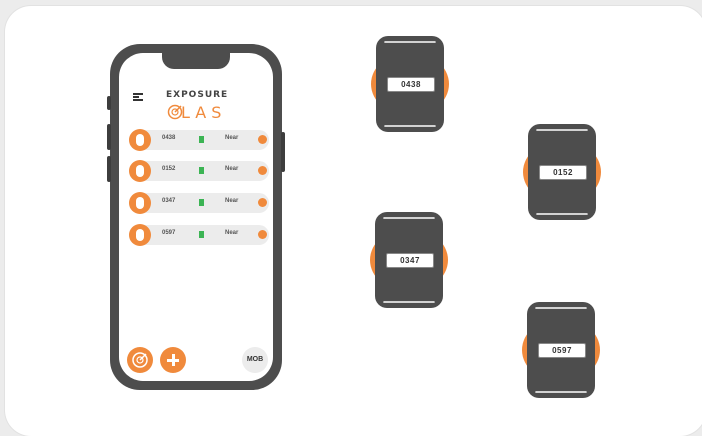 The width and height of the screenshot is (702, 436). I want to click on phone-volume-down-button, so click(109, 169).